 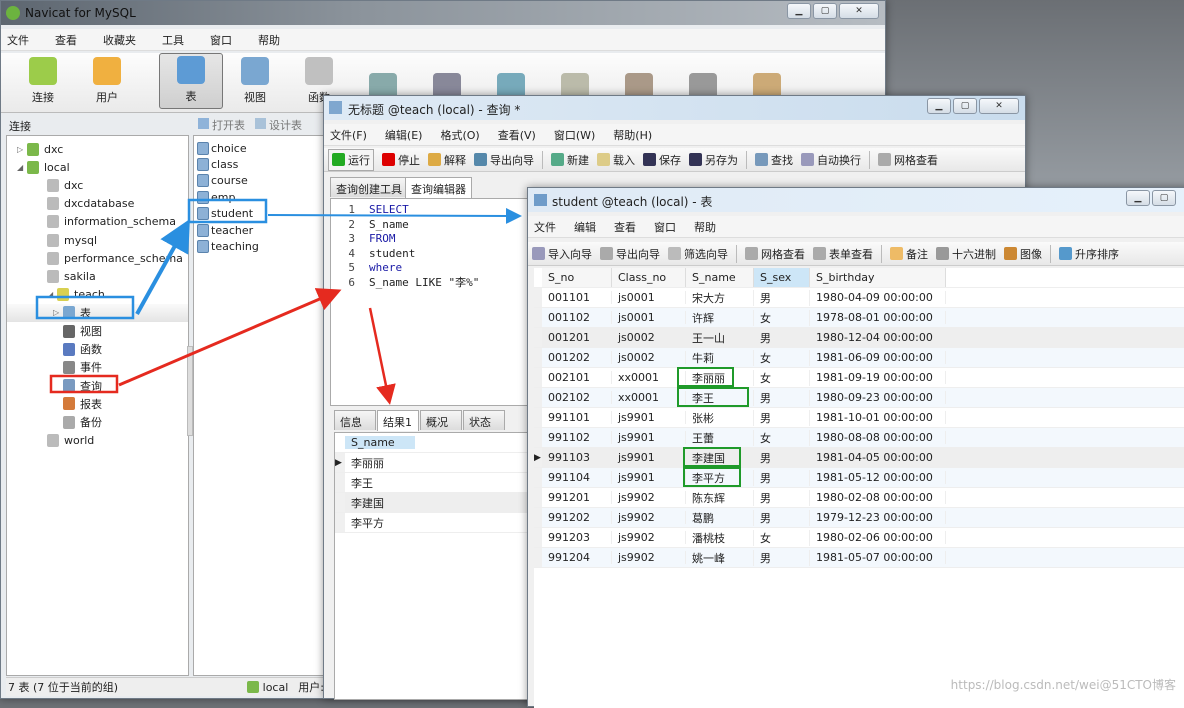 I want to click on red-highlight-query, so click(x=84, y=384).